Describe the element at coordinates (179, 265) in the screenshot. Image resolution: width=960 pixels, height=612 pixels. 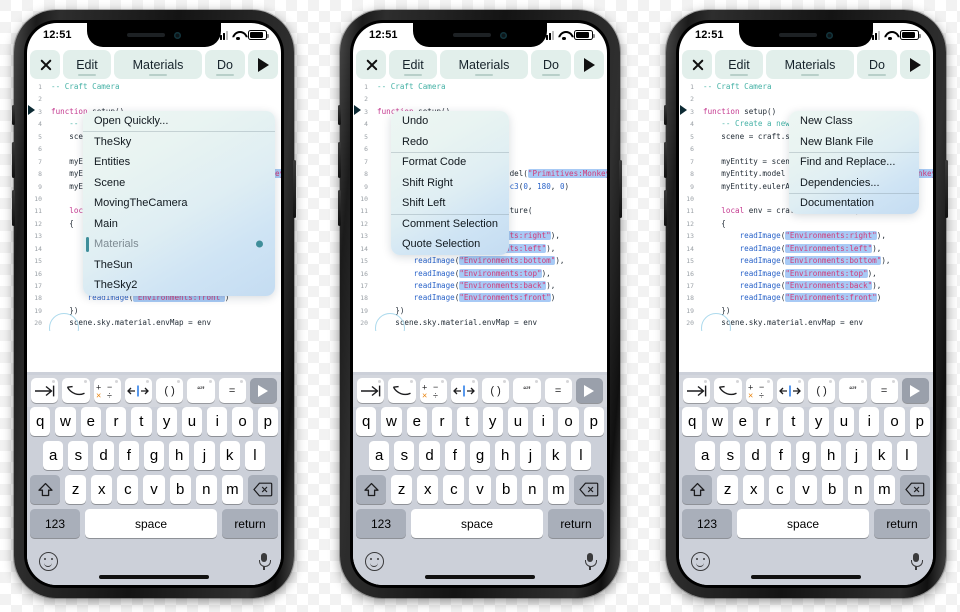
I see `menu-item: TheSun` at that location.